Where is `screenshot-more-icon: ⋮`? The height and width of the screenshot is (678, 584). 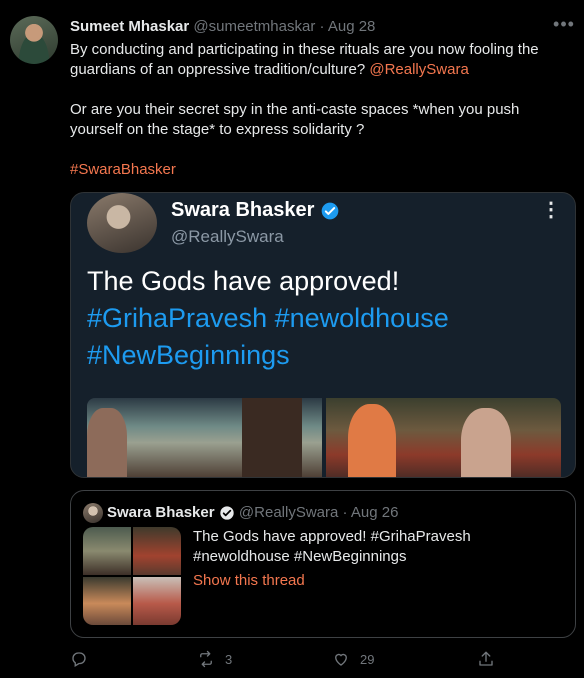 screenshot-more-icon: ⋮ is located at coordinates (551, 210).